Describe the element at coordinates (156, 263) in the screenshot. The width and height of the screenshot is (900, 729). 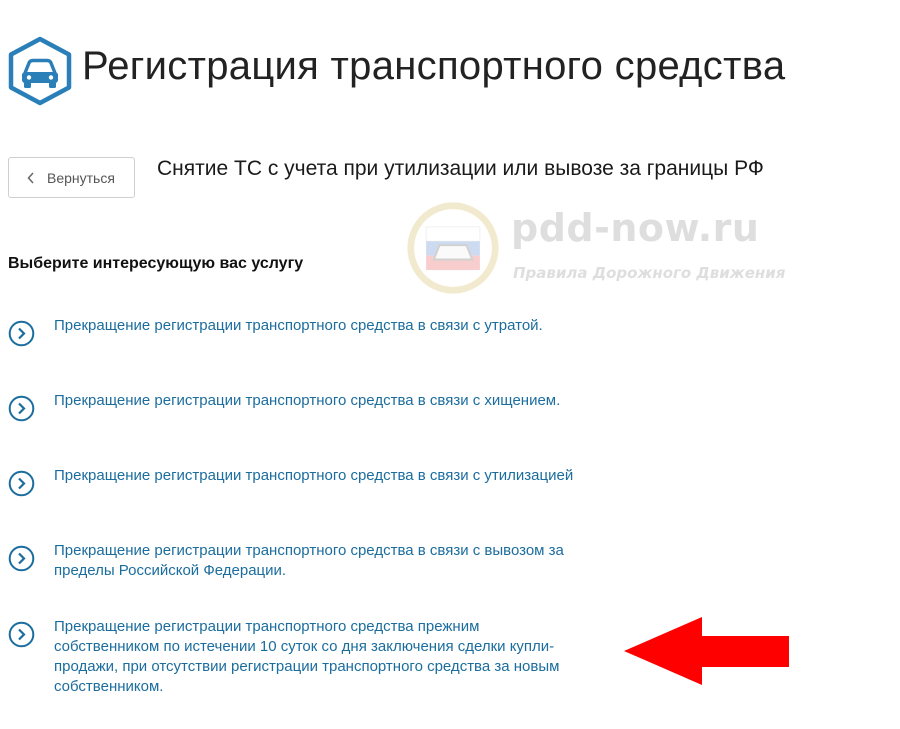
I see `section-heading: Выберите интересующую вас услугу` at that location.